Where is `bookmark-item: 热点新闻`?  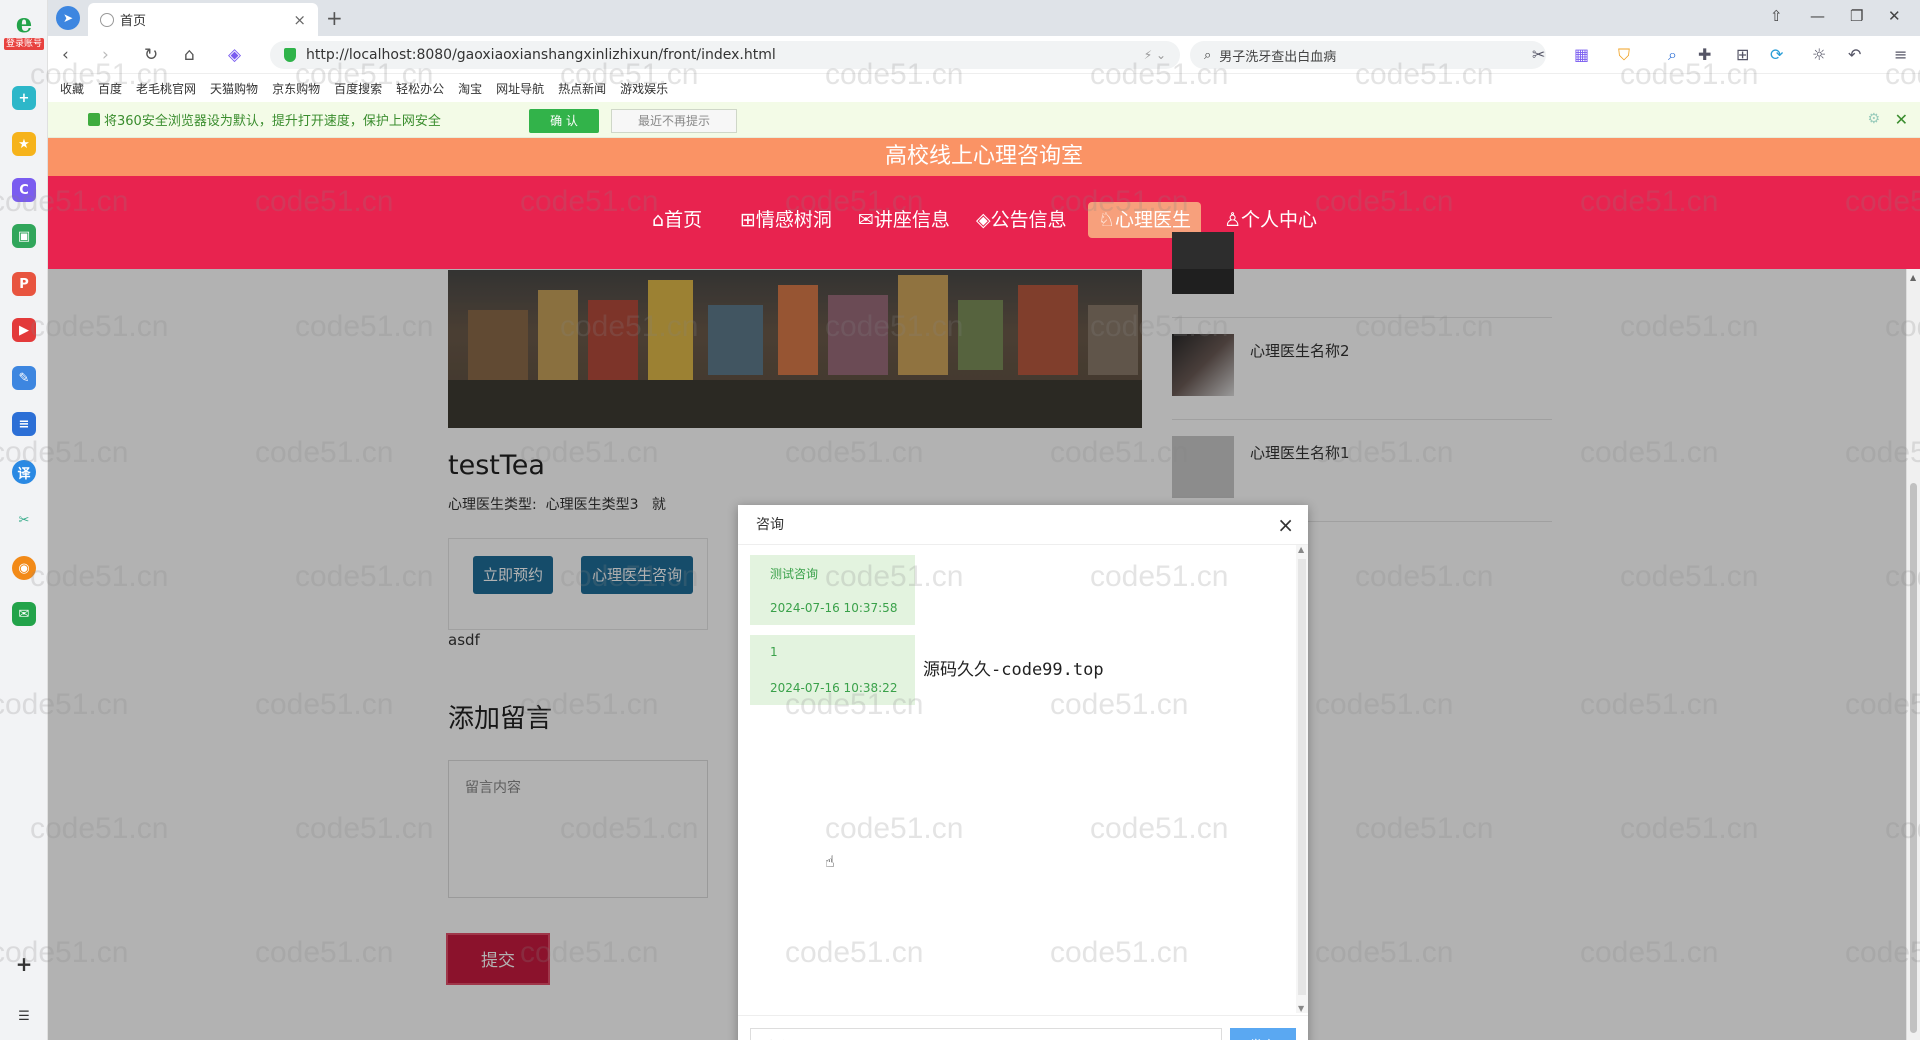
bookmark-item: 热点新闻 is located at coordinates (582, 88).